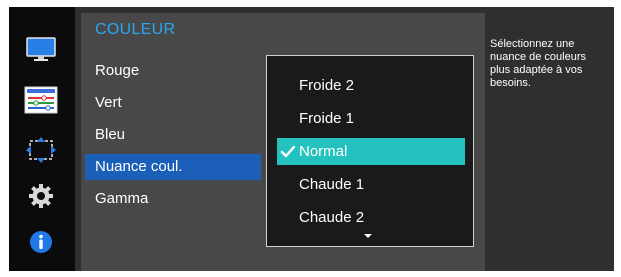 This screenshot has height=277, width=621. What do you see at coordinates (173, 103) in the screenshot?
I see `menu-item-vert: Vert` at bounding box center [173, 103].